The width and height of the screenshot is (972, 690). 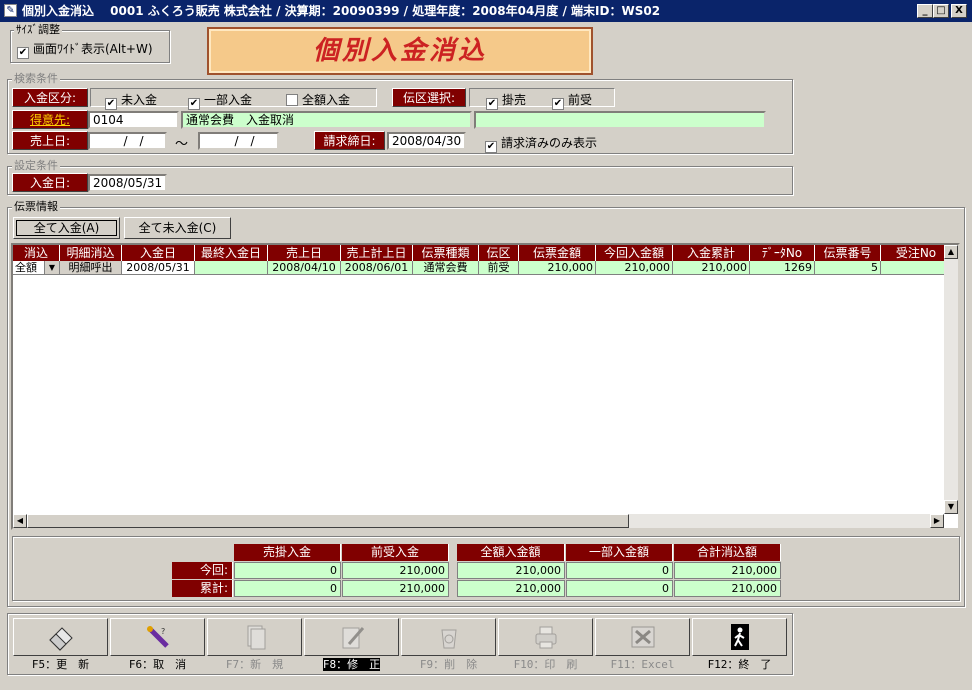 What do you see at coordinates (619, 588) in the screenshot?
I see `sum-ruikei-ichibu: 0` at bounding box center [619, 588].